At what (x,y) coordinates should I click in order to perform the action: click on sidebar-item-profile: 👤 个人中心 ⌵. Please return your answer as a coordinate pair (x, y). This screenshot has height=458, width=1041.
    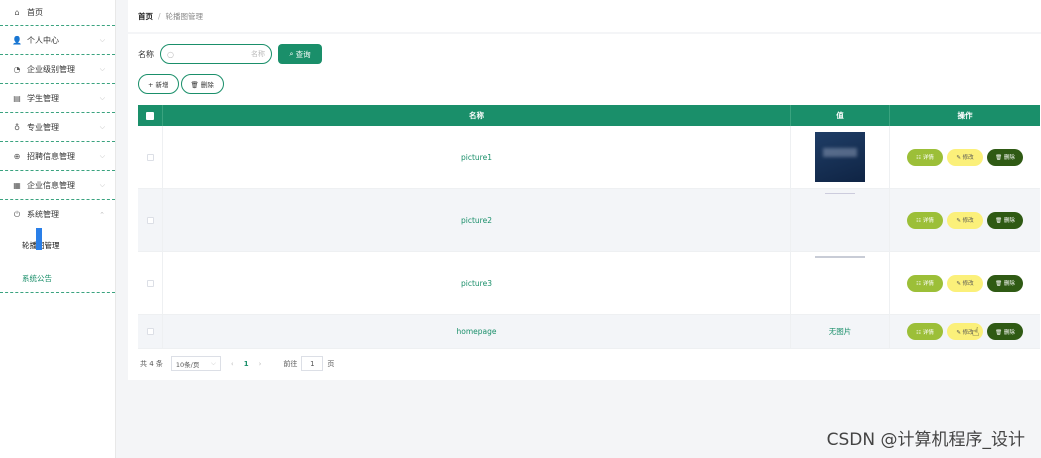
    Looking at the image, I should click on (57, 40).